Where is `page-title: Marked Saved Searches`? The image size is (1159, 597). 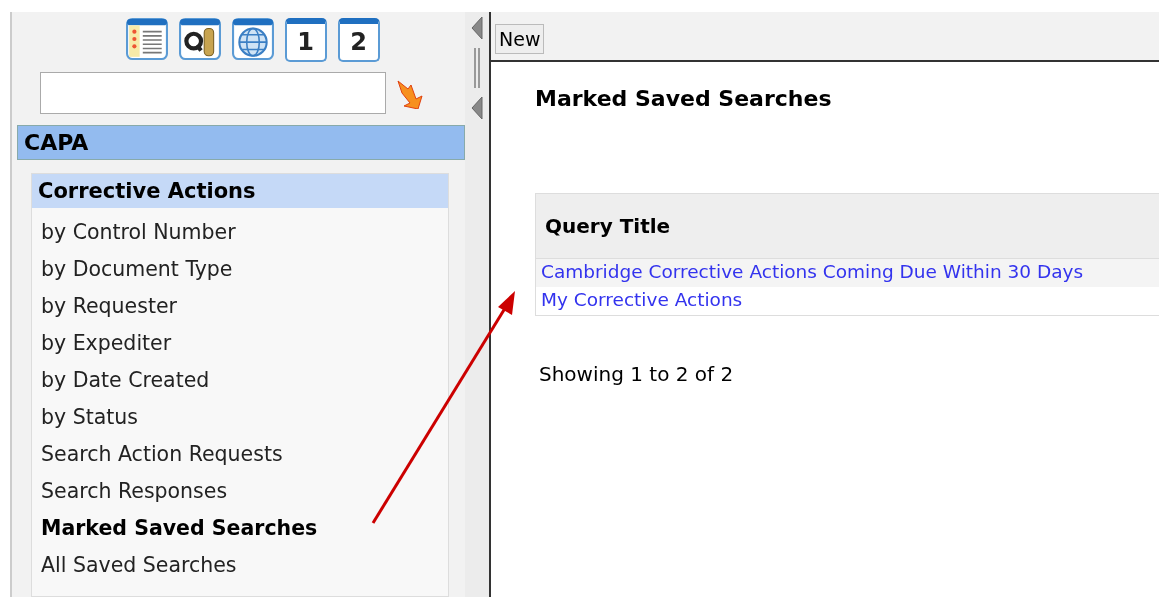 page-title: Marked Saved Searches is located at coordinates (684, 98).